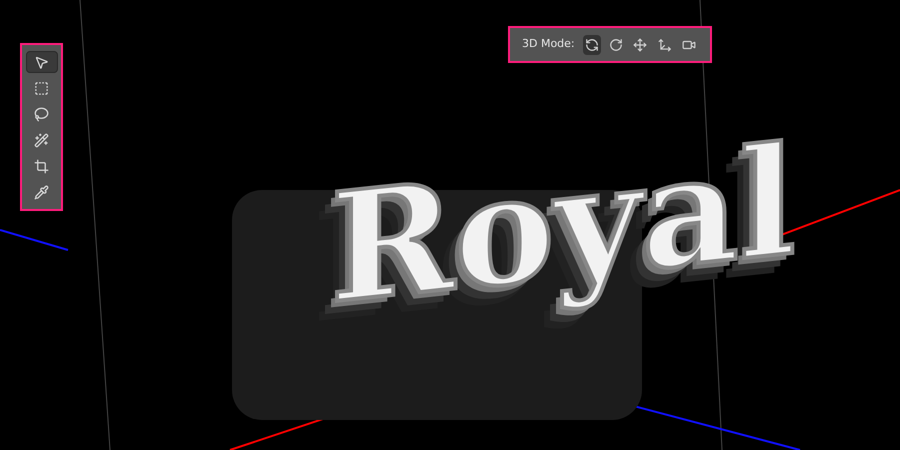 This screenshot has height=450, width=900. What do you see at coordinates (41, 140) in the screenshot?
I see `magic-wand-icon` at bounding box center [41, 140].